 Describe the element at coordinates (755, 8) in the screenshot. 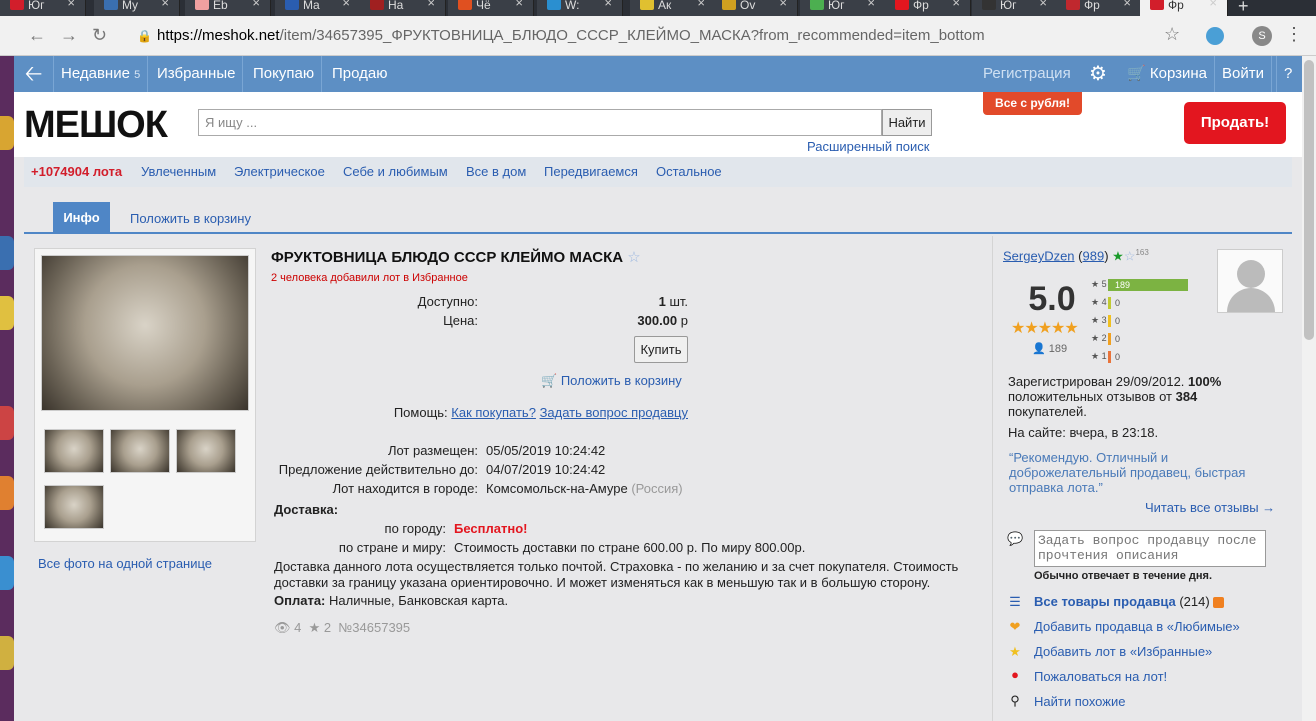

I see `browser-tab: Ov ×` at that location.